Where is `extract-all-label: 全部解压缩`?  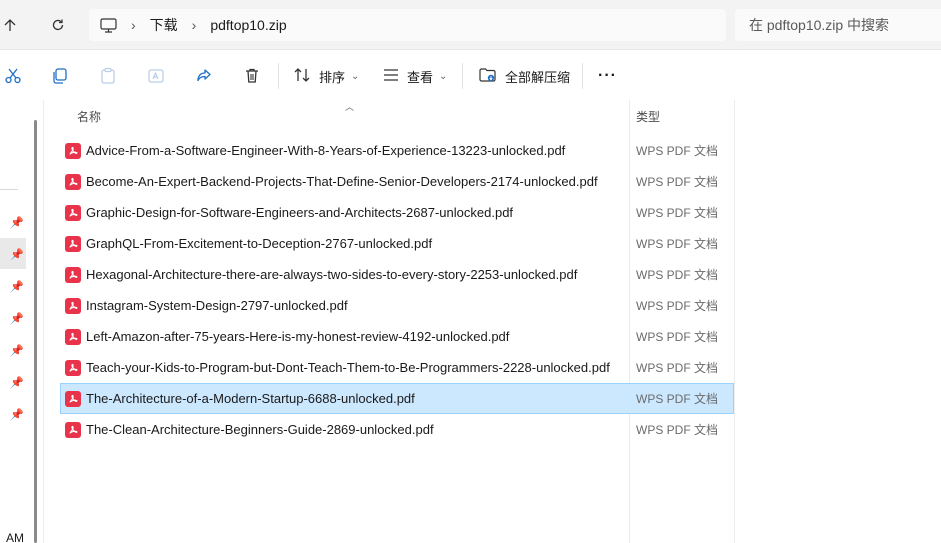 extract-all-label: 全部解压缩 is located at coordinates (538, 77).